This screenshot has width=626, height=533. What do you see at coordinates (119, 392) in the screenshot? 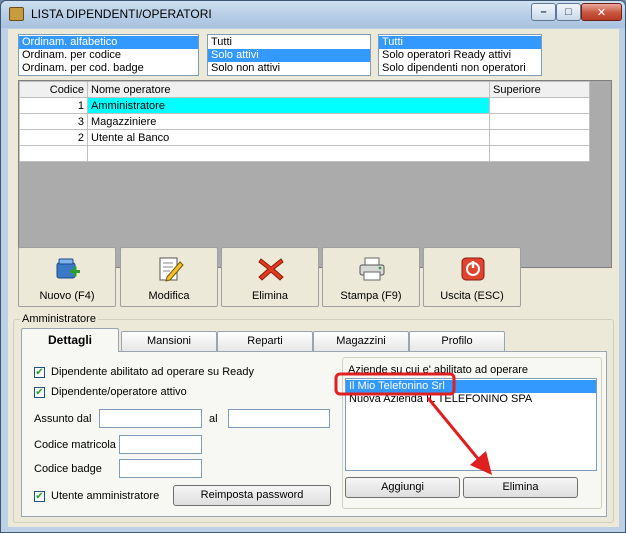
I see `active-operator-label: Dipendente/operatore attivo` at bounding box center [119, 392].